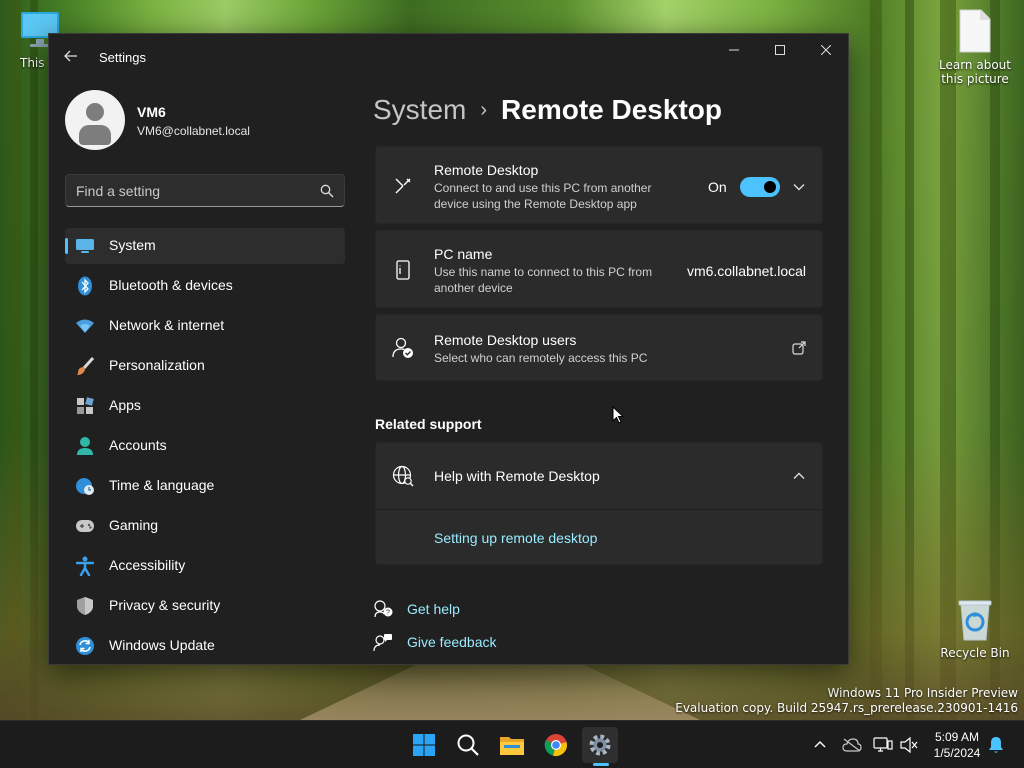 The image size is (1024, 768). Describe the element at coordinates (975, 620) in the screenshot. I see `recycle-bin-icon` at that location.